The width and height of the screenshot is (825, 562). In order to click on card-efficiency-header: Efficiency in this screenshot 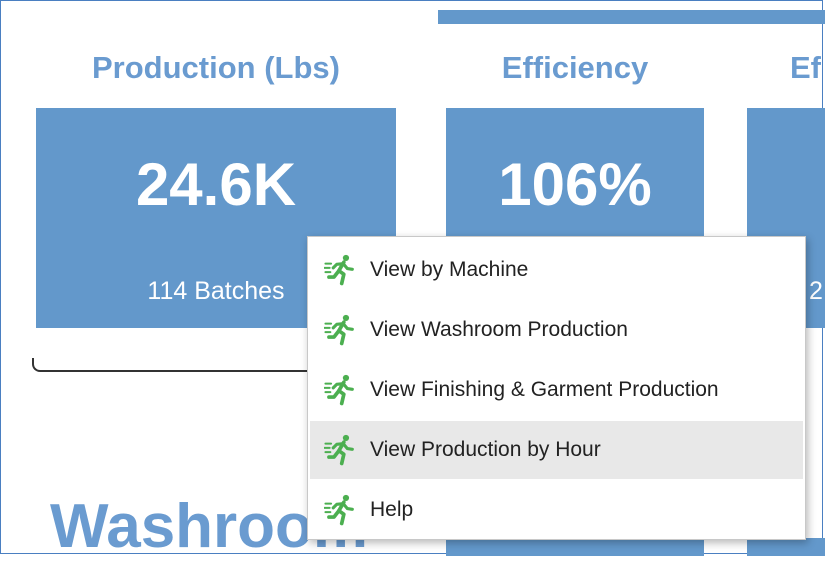, I will do `click(575, 67)`.